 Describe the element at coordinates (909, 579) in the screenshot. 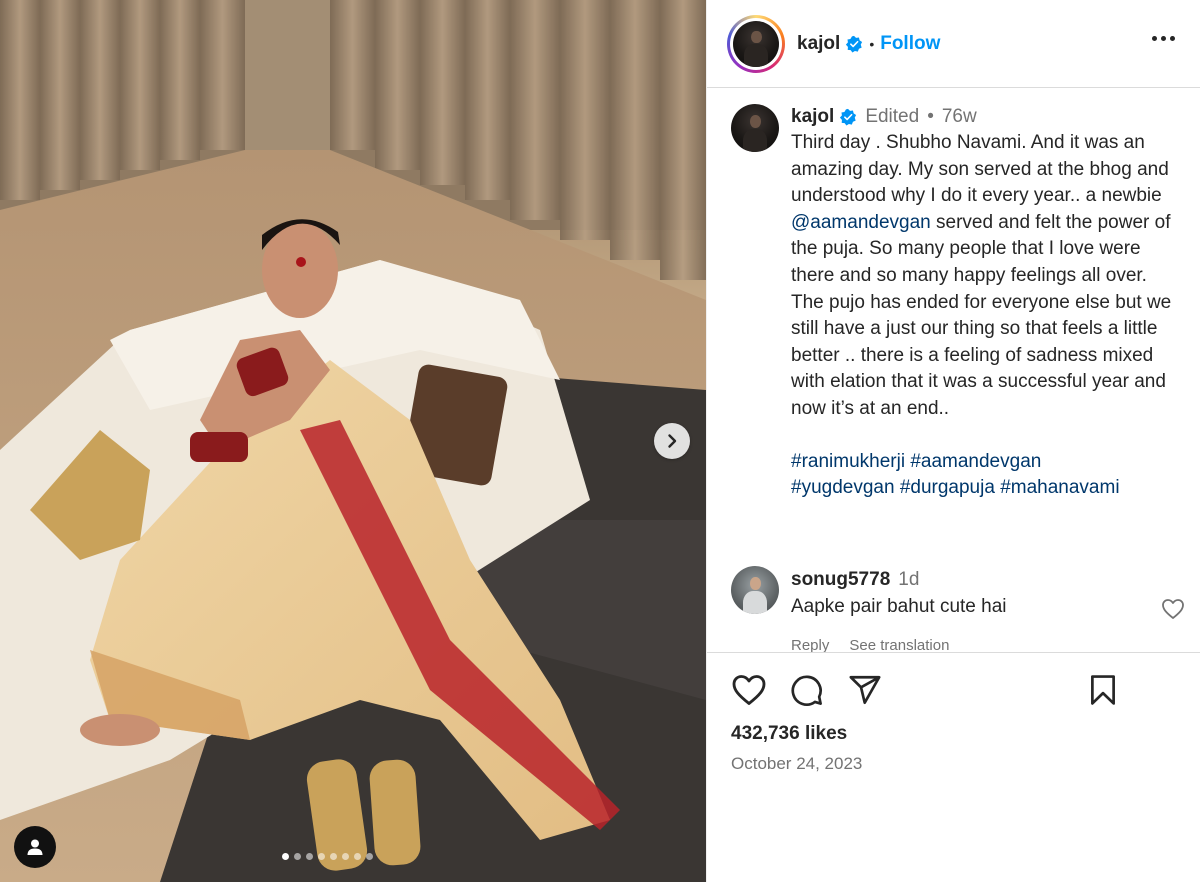

I see `comment-age: 1d` at that location.